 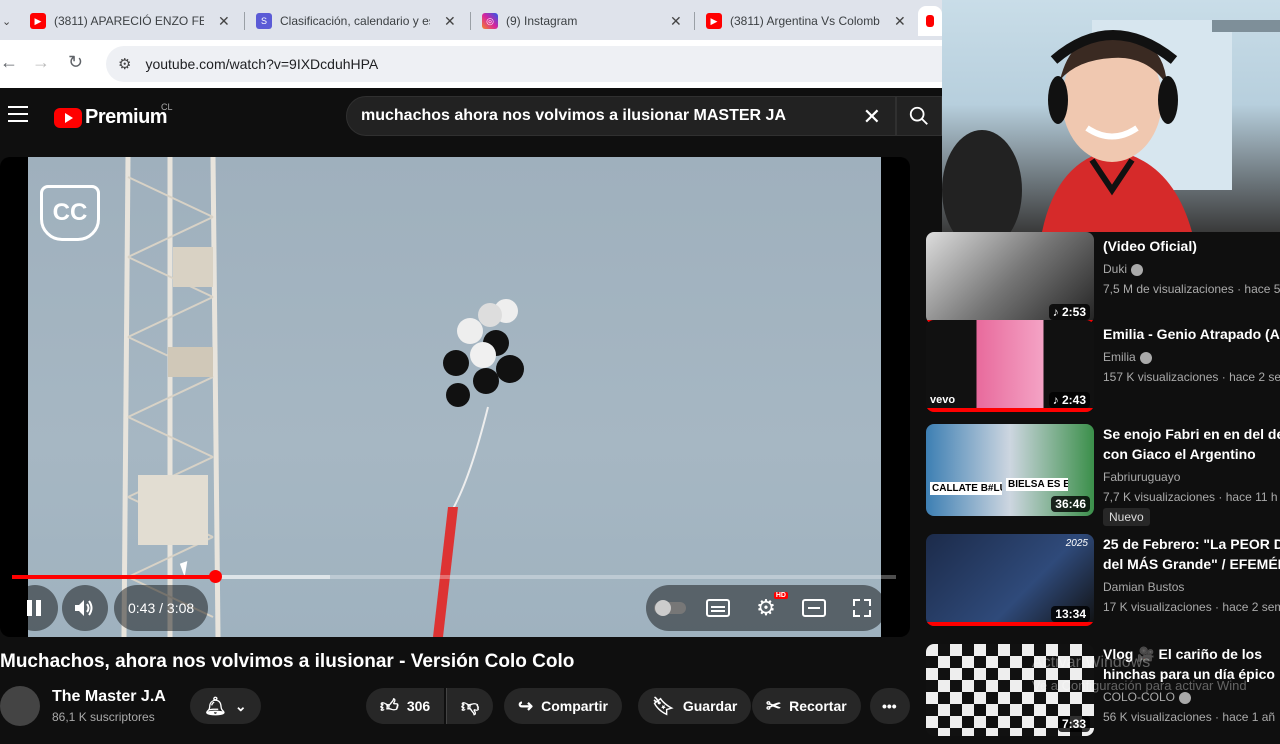 What do you see at coordinates (215, 705) in the screenshot?
I see `bell-icon: 🔔︎` at bounding box center [215, 705].